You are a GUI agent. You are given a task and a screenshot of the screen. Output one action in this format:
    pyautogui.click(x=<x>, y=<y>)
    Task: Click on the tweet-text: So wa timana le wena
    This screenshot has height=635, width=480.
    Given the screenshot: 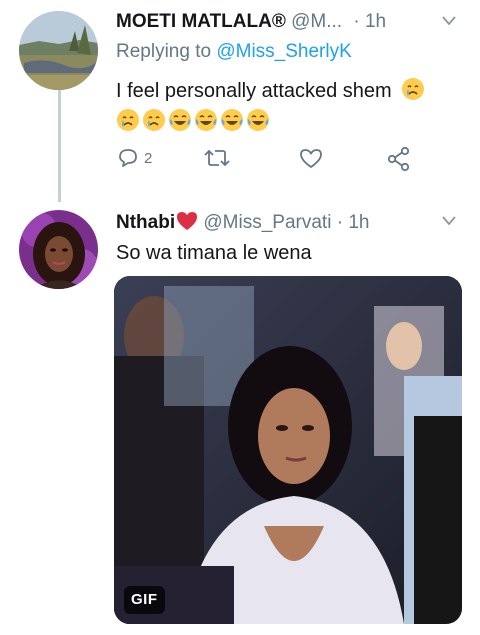 What is the action you would take?
    pyautogui.click(x=214, y=253)
    